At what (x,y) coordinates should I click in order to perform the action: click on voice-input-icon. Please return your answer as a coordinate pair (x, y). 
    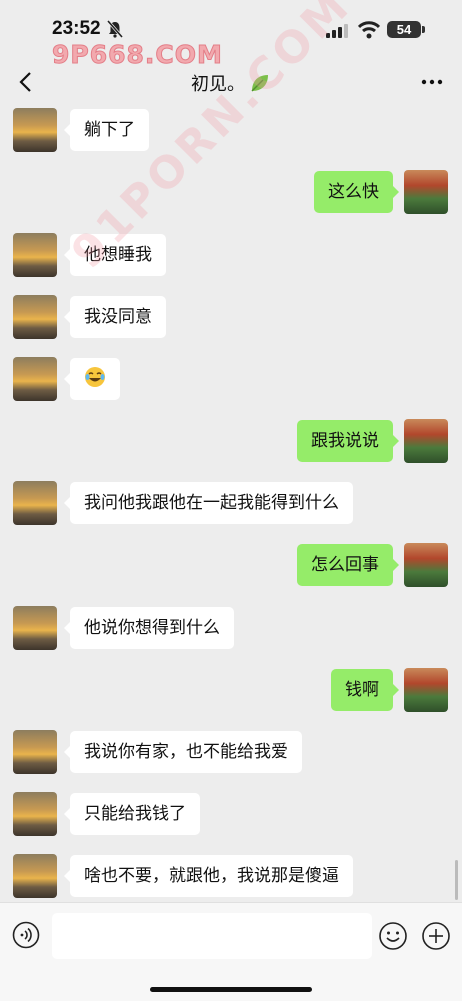
    Looking at the image, I should click on (26, 935).